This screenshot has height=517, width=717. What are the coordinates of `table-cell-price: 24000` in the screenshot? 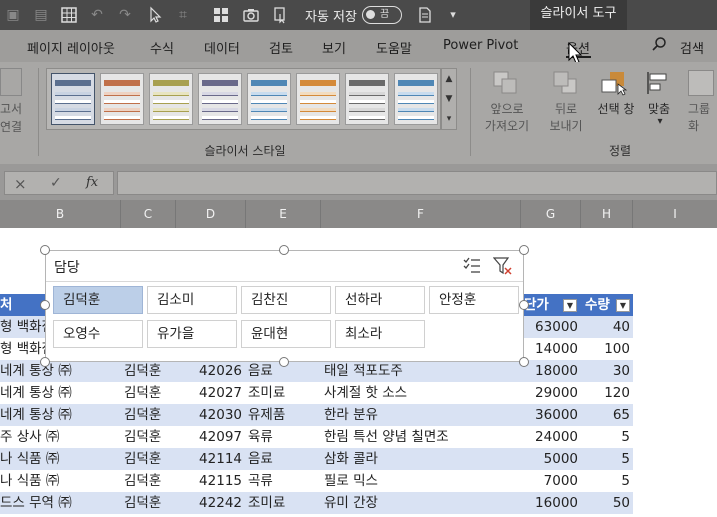 It's located at (549, 437).